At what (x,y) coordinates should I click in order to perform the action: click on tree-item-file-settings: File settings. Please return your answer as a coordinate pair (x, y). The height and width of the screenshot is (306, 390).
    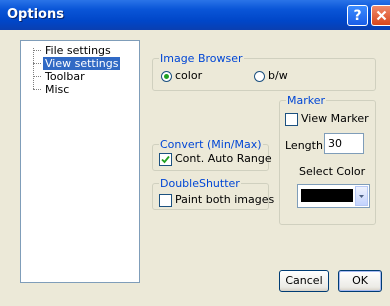
    Looking at the image, I should click on (73, 50).